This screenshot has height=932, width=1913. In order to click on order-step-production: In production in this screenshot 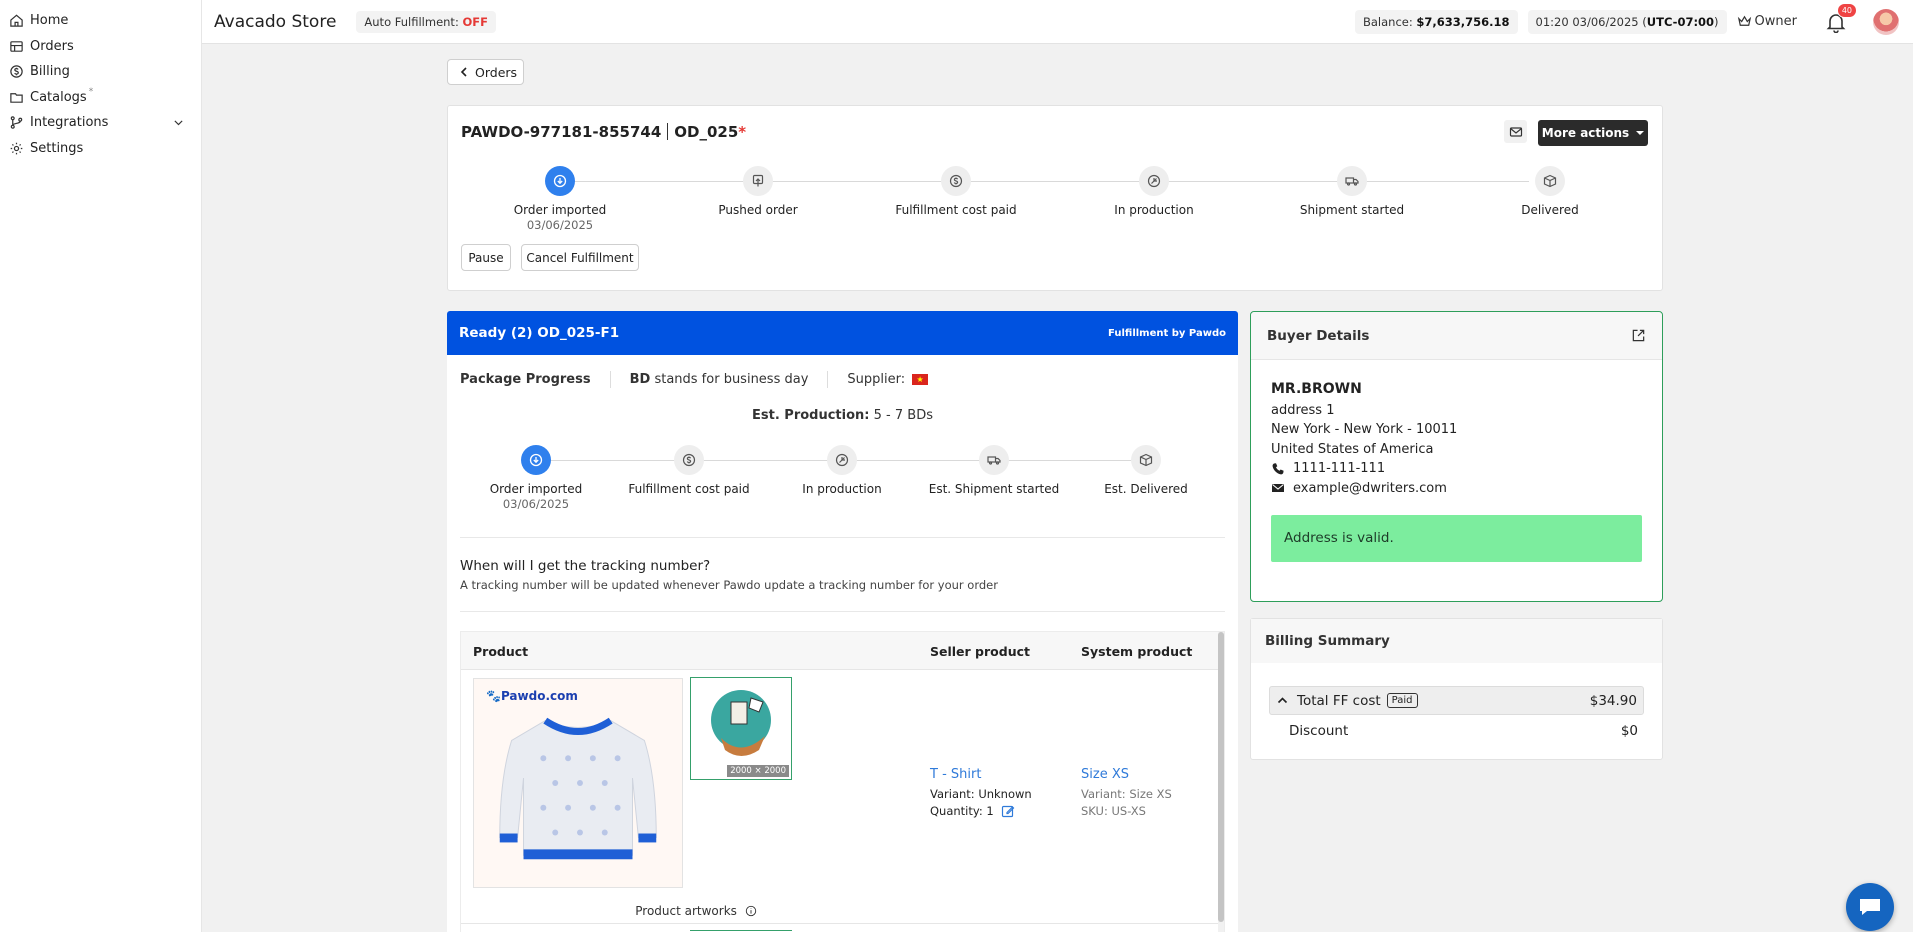, I will do `click(1154, 191)`.